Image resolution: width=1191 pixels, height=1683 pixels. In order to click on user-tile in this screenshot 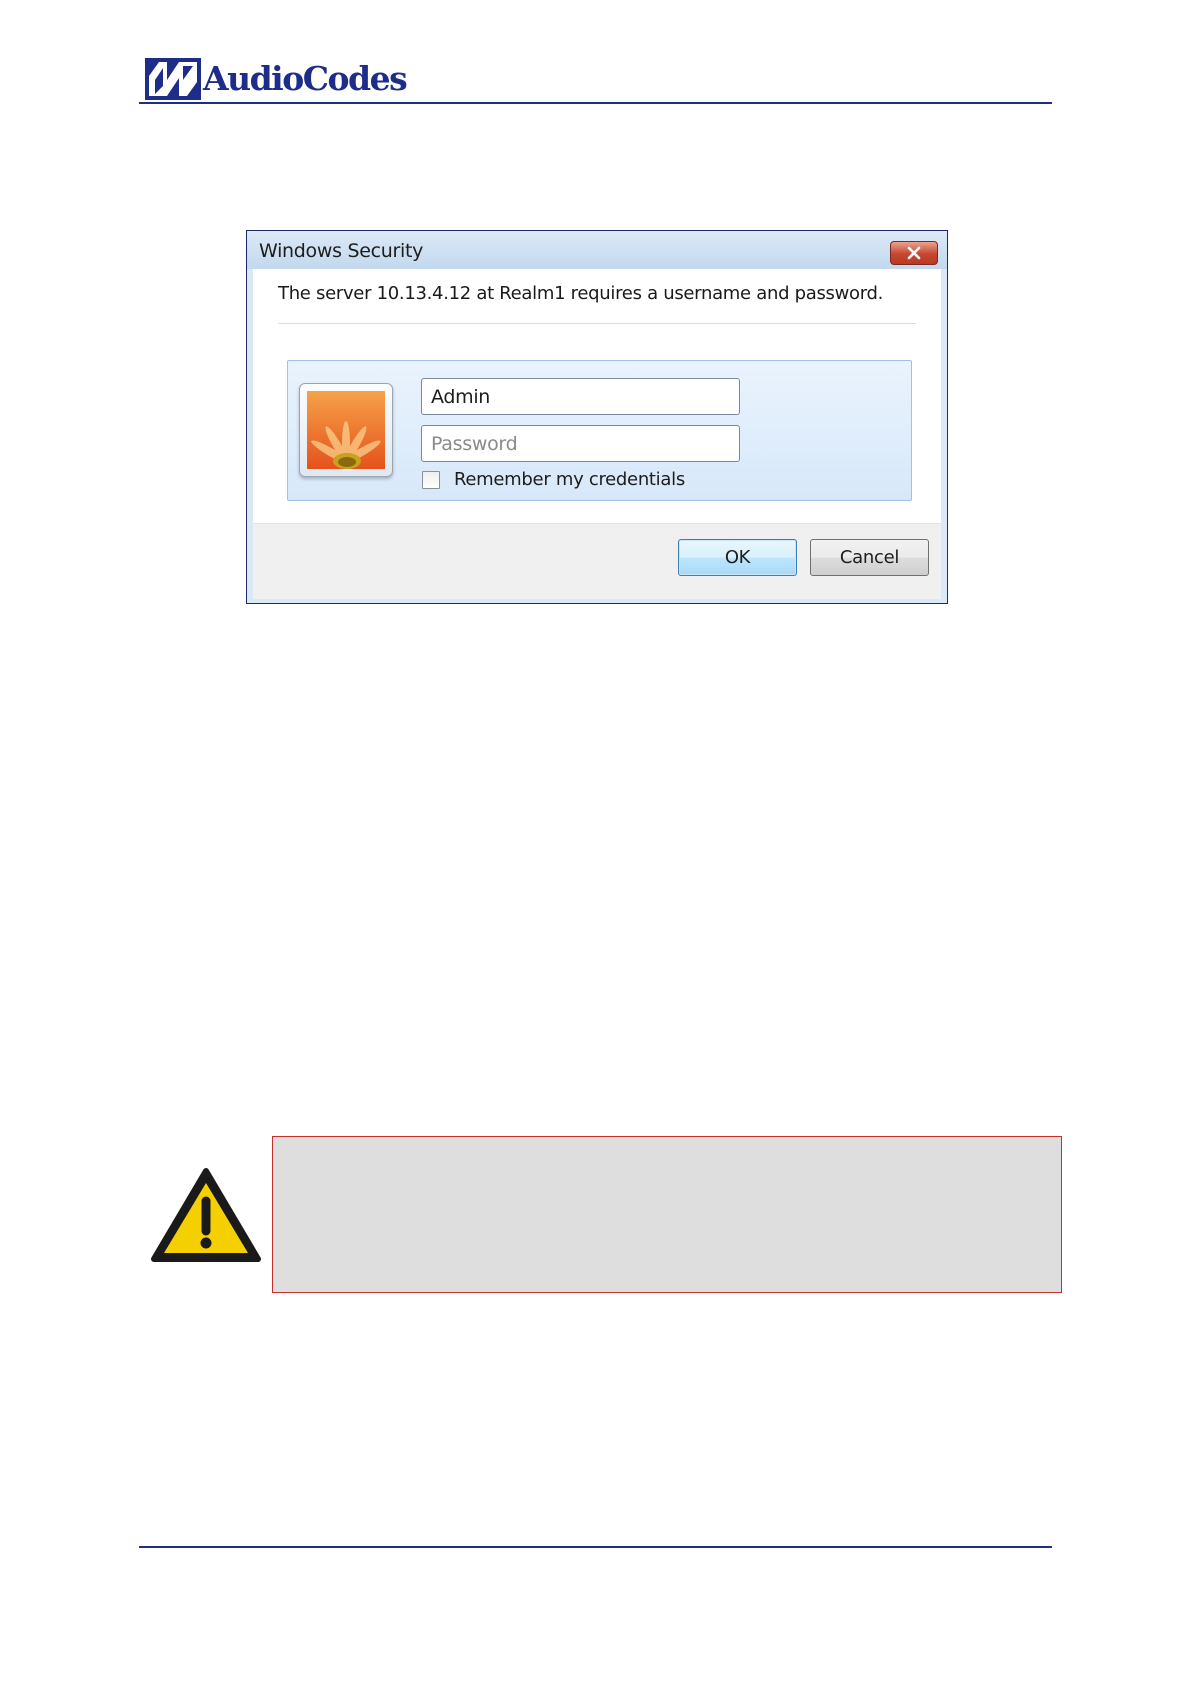, I will do `click(346, 430)`.